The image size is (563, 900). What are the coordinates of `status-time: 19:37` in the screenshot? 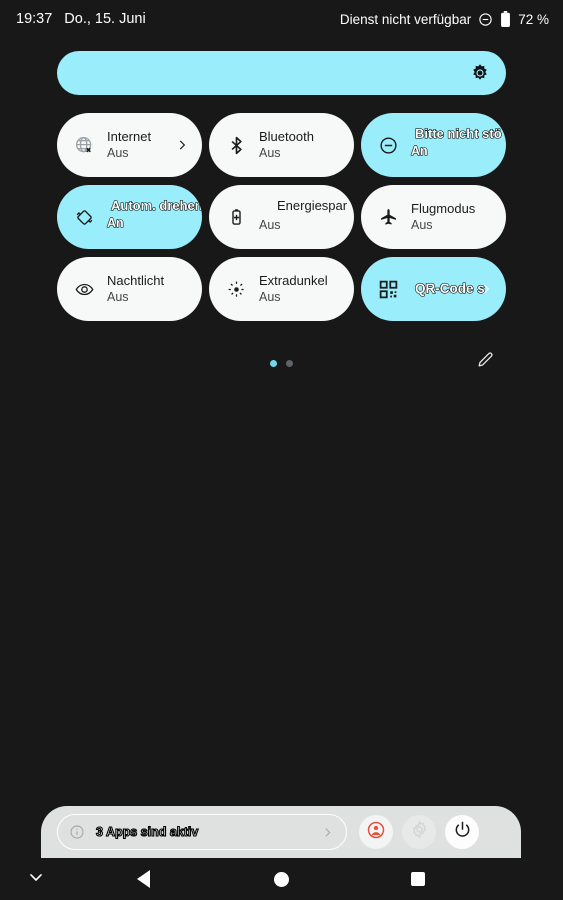 It's located at (34, 19).